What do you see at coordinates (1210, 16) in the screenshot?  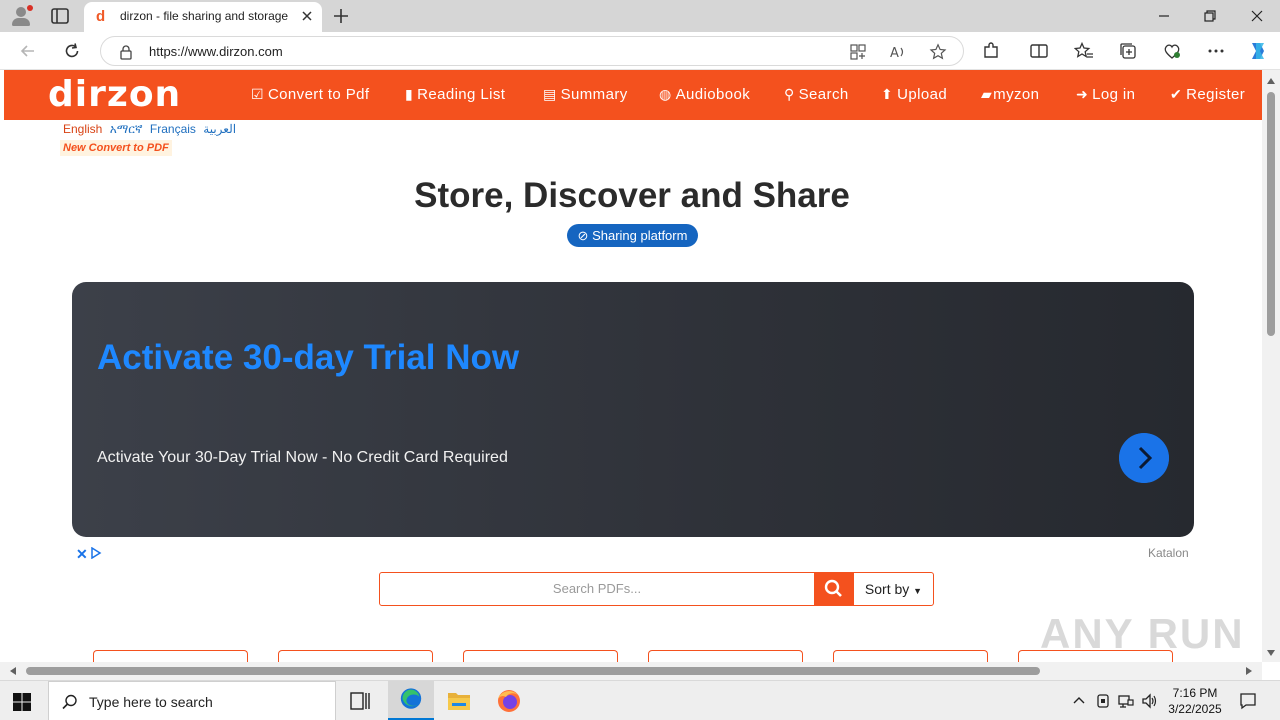 I see `restore-icon` at bounding box center [1210, 16].